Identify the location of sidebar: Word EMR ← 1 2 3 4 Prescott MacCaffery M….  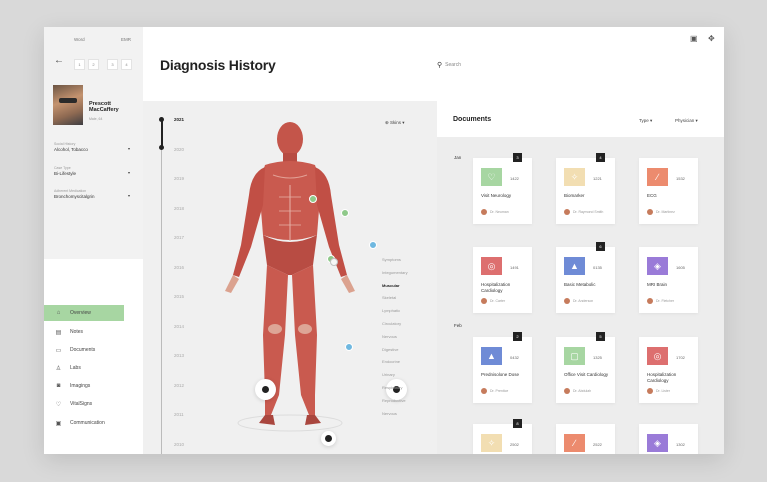
(93, 240).